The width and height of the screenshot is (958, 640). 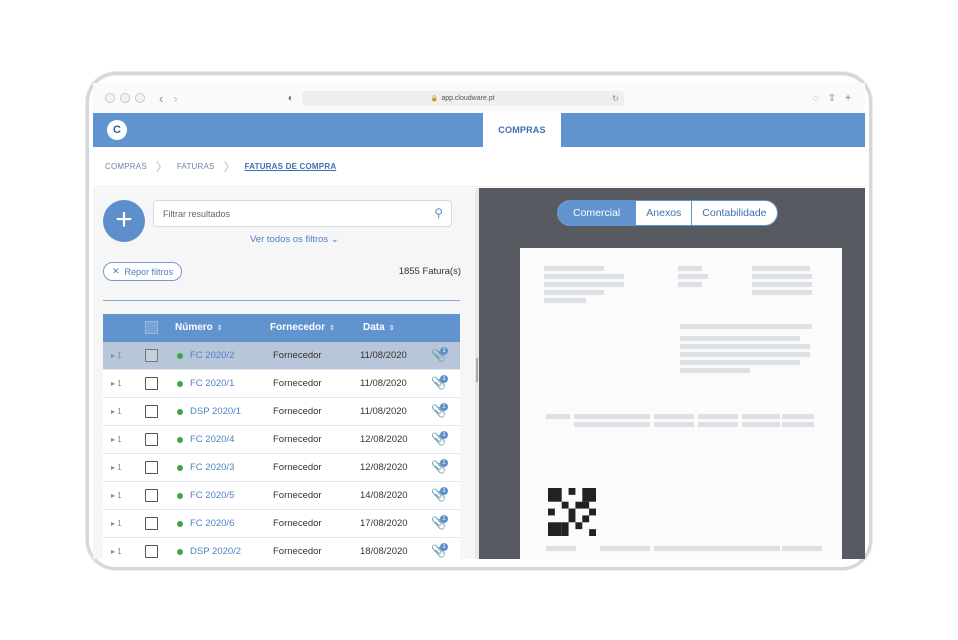 What do you see at coordinates (848, 98) in the screenshot?
I see `new-tab-icon: +` at bounding box center [848, 98].